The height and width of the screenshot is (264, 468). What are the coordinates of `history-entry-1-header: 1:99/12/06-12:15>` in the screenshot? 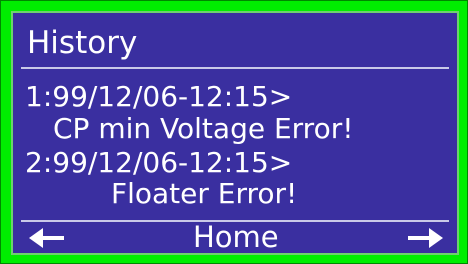 It's located at (159, 96).